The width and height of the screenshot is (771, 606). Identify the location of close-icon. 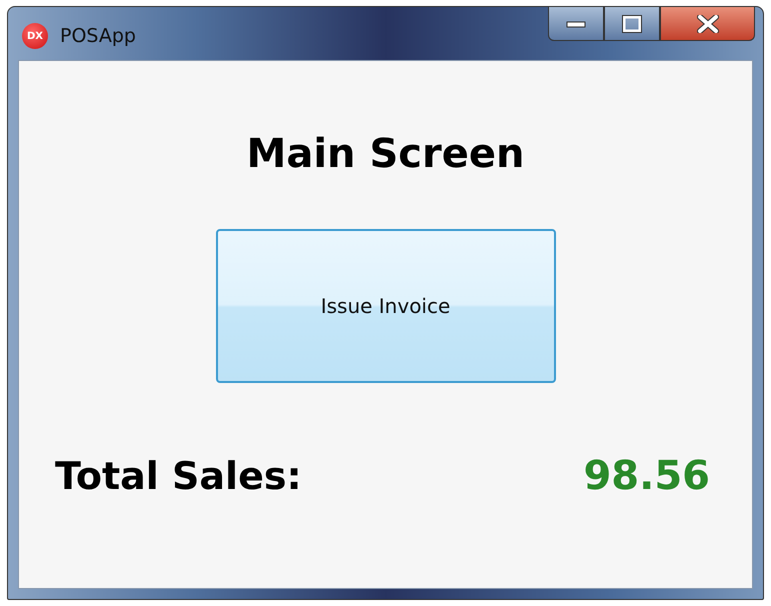
(707, 23).